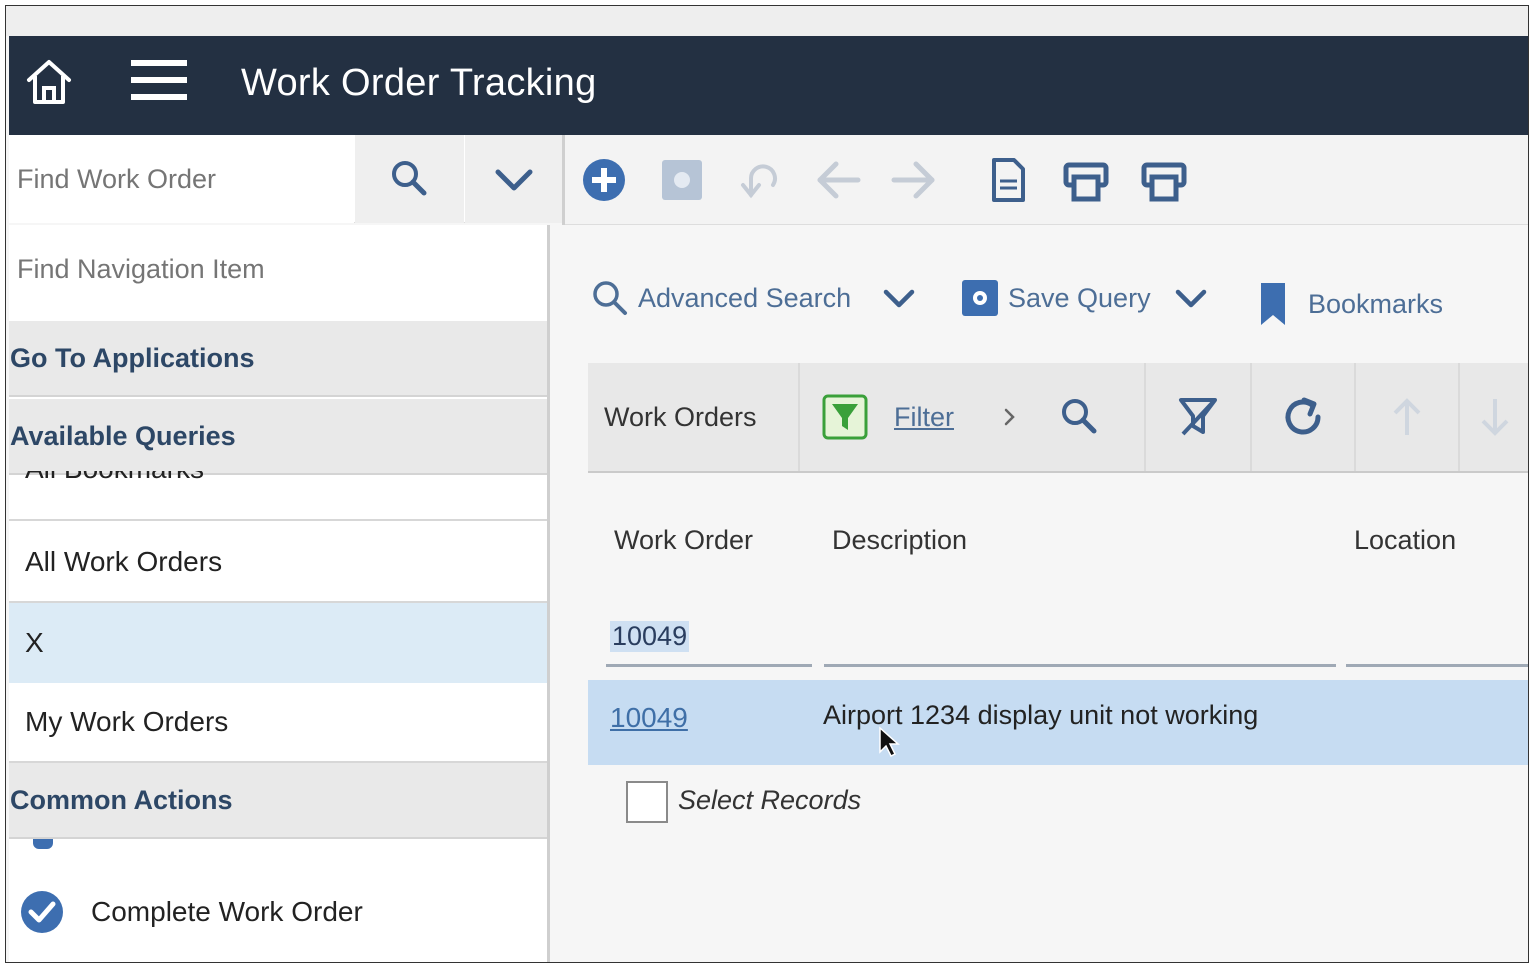 This screenshot has height=966, width=1532. Describe the element at coordinates (770, 800) in the screenshot. I see `select-records-label: Select Records` at that location.